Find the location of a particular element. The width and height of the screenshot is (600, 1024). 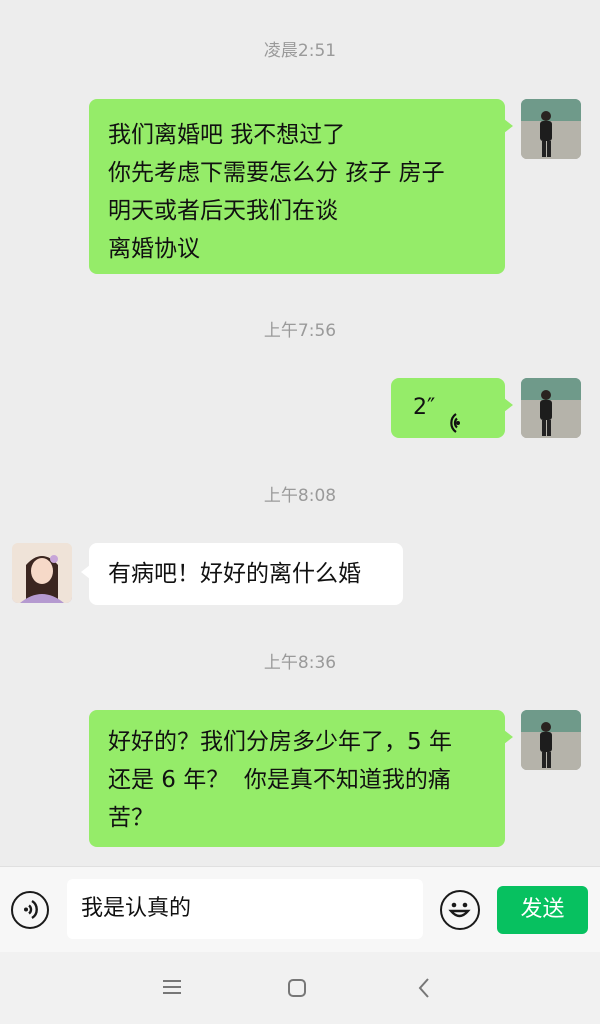

send-button: 发送 is located at coordinates (542, 910).